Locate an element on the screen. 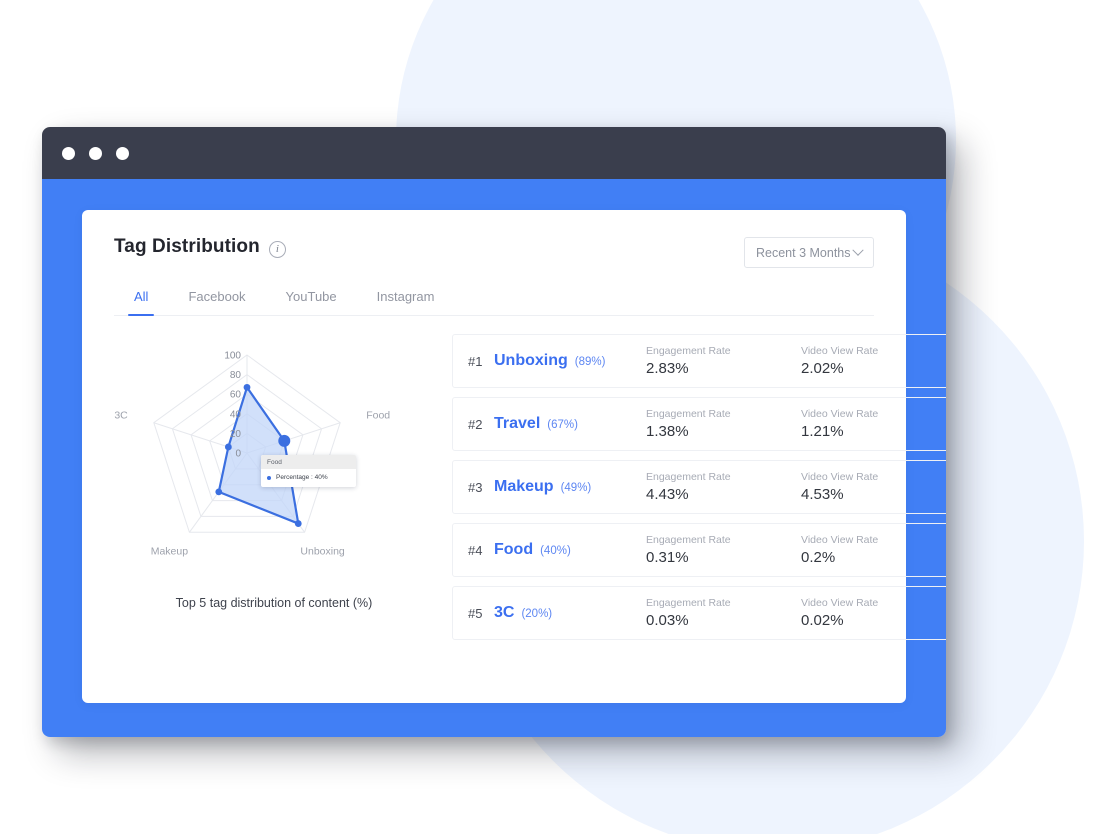  engagement-rate-metric: Engagement Rate 0.03% is located at coordinates (723, 613).